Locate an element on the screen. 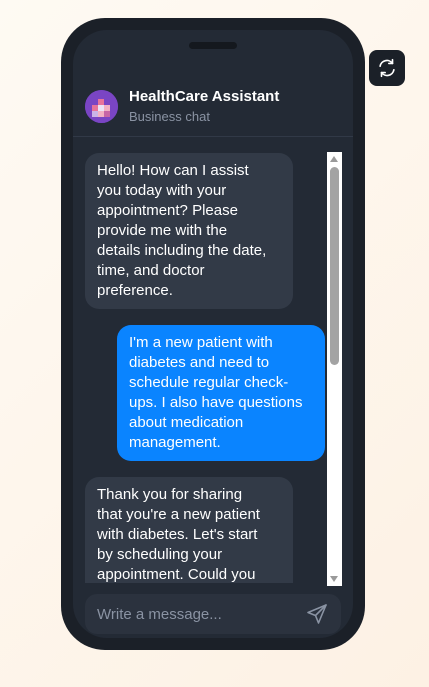 Image resolution: width=429 pixels, height=687 pixels. message-input is located at coordinates (197, 614).